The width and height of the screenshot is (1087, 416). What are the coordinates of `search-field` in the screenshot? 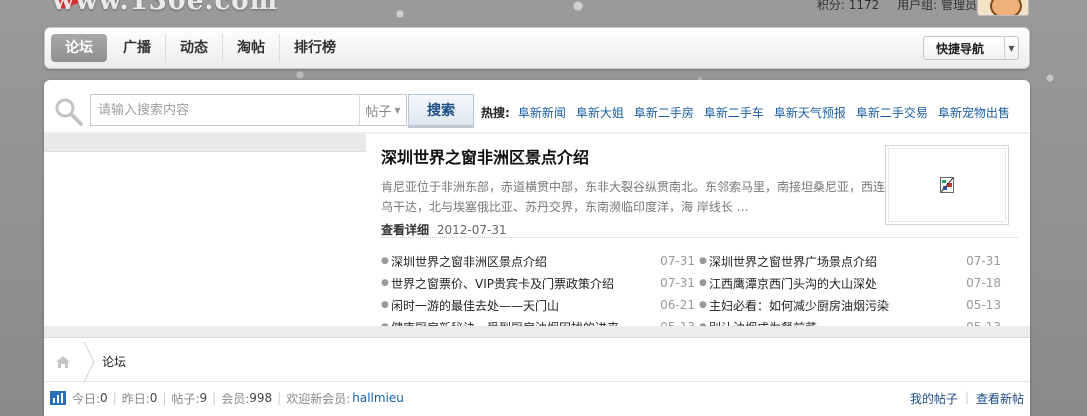 It's located at (246, 110).